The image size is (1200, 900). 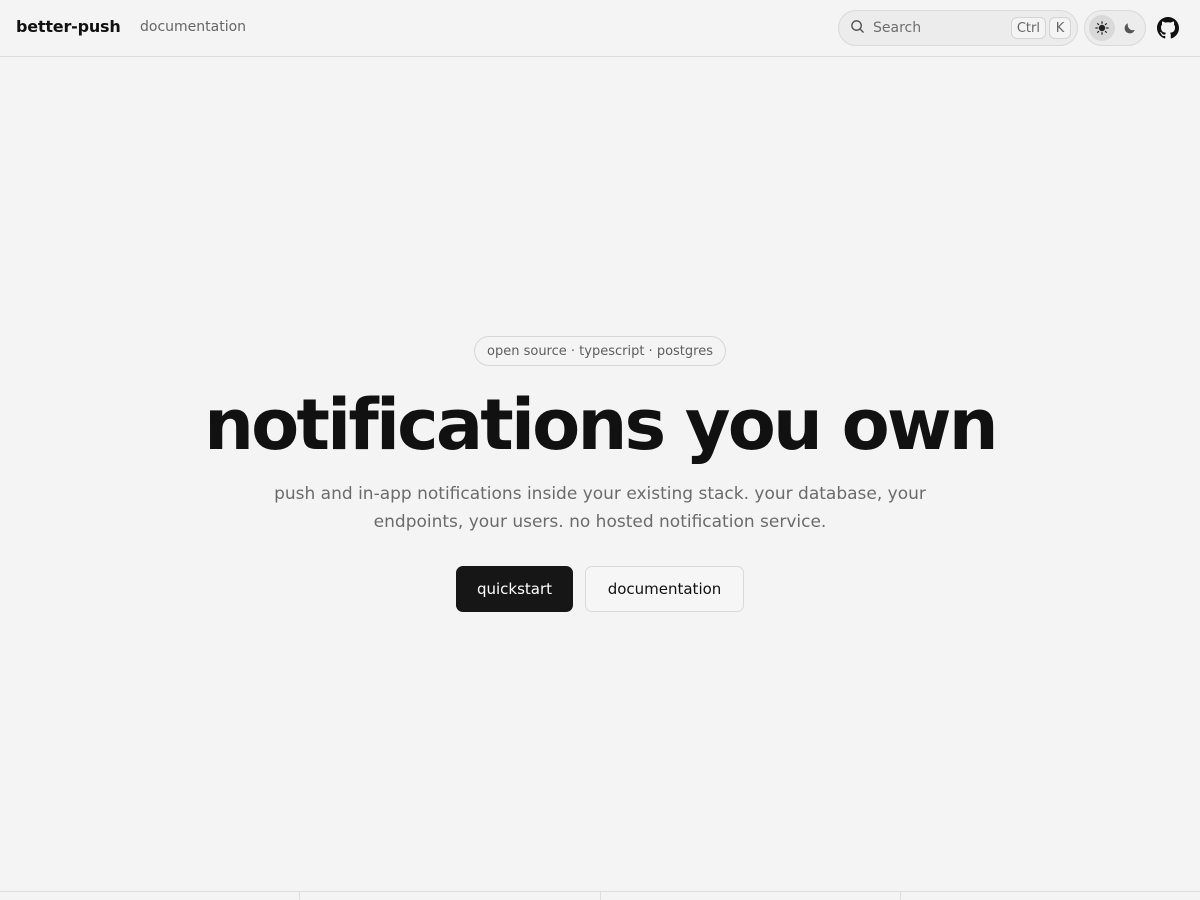 I want to click on moon-icon, so click(x=1129, y=28).